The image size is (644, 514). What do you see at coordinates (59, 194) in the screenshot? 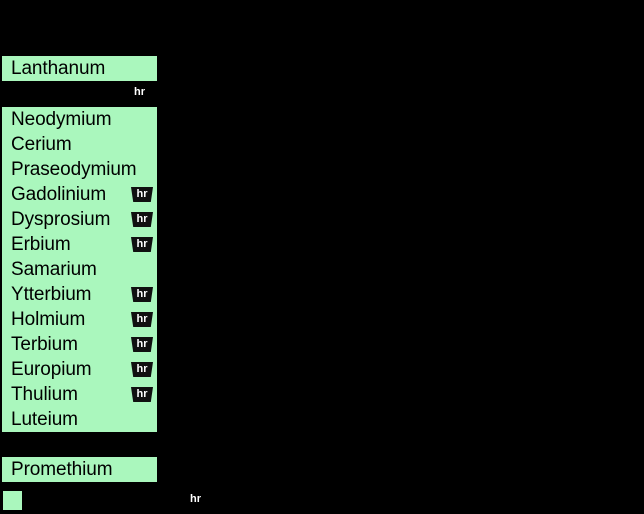
I see `bar-label: Gadolinium` at bounding box center [59, 194].